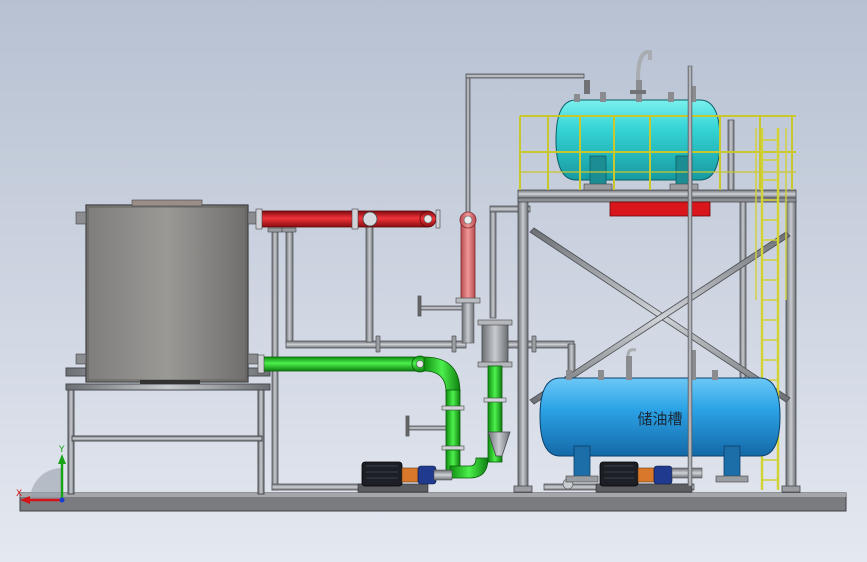 The height and width of the screenshot is (562, 867). Describe the element at coordinates (495, 343) in the screenshot. I see `oil-gas-separator` at that location.